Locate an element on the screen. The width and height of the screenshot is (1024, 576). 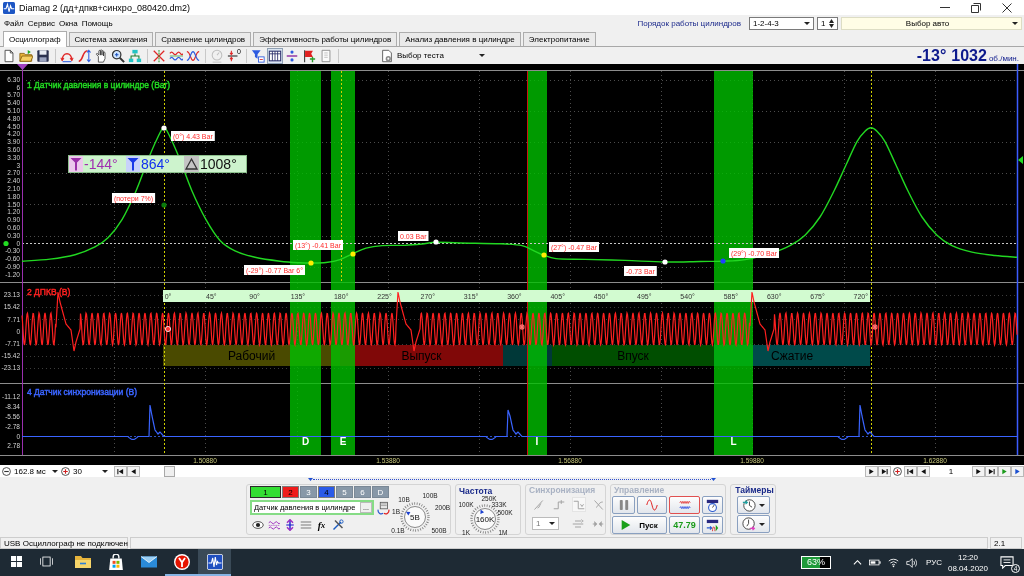
wifi-icon is located at coordinates (893, 562).